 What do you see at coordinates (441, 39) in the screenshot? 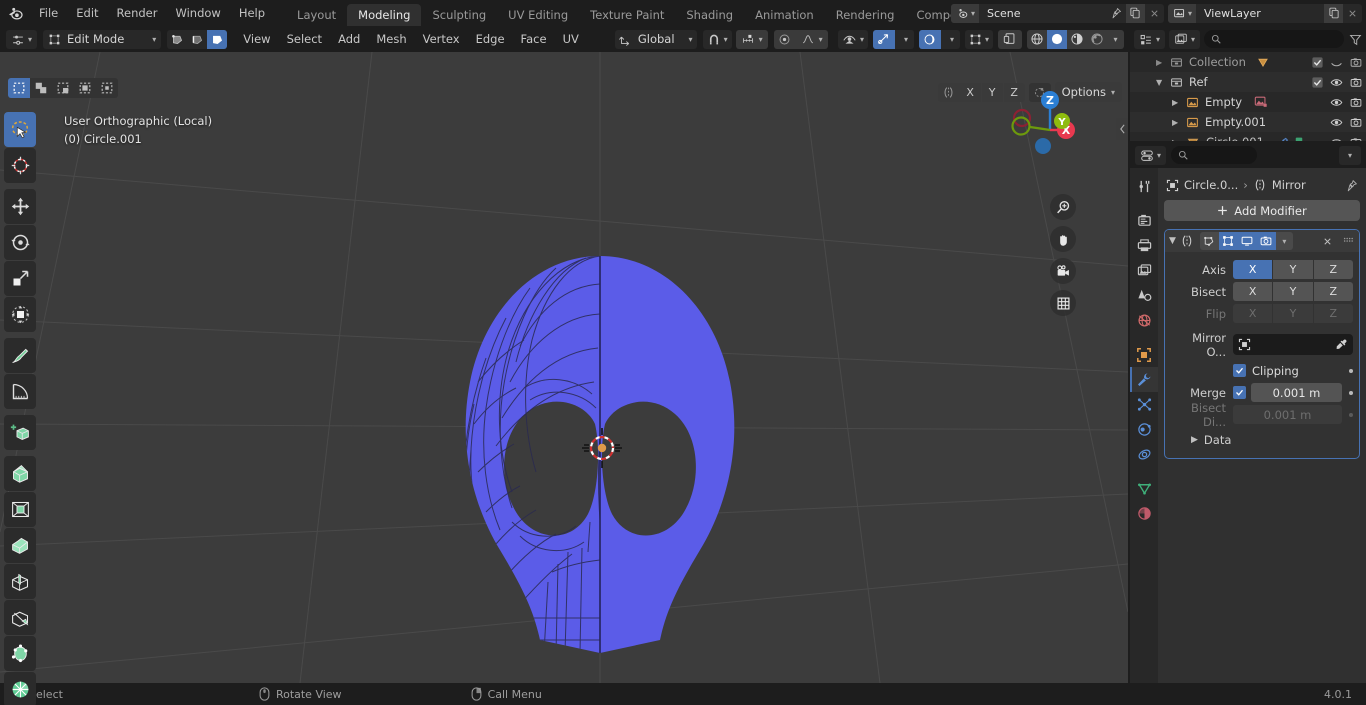
I see `viewport-menu-vertex: Vertex` at bounding box center [441, 39].